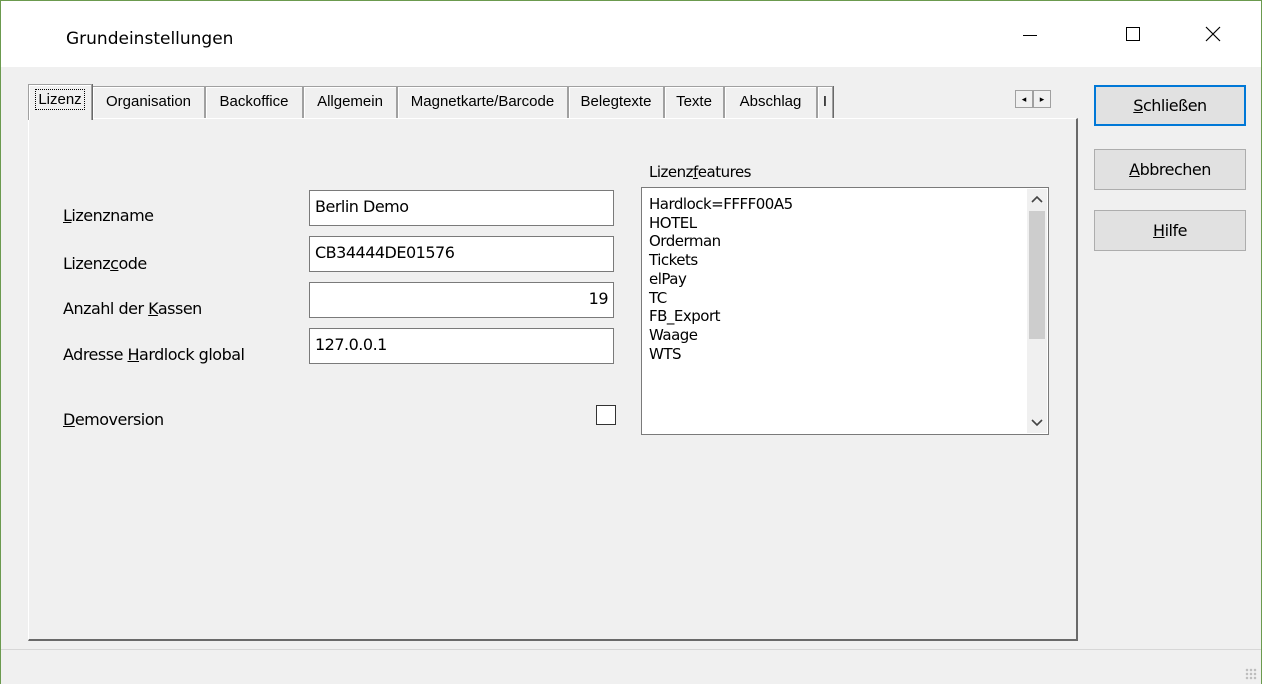 The image size is (1262, 684). I want to click on chevron-down-icon, so click(1037, 423).